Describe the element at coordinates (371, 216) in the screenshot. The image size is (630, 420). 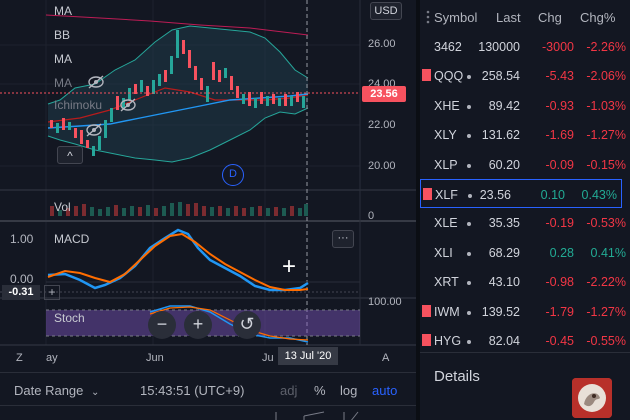
I see `volume-zero-tick: 0` at that location.